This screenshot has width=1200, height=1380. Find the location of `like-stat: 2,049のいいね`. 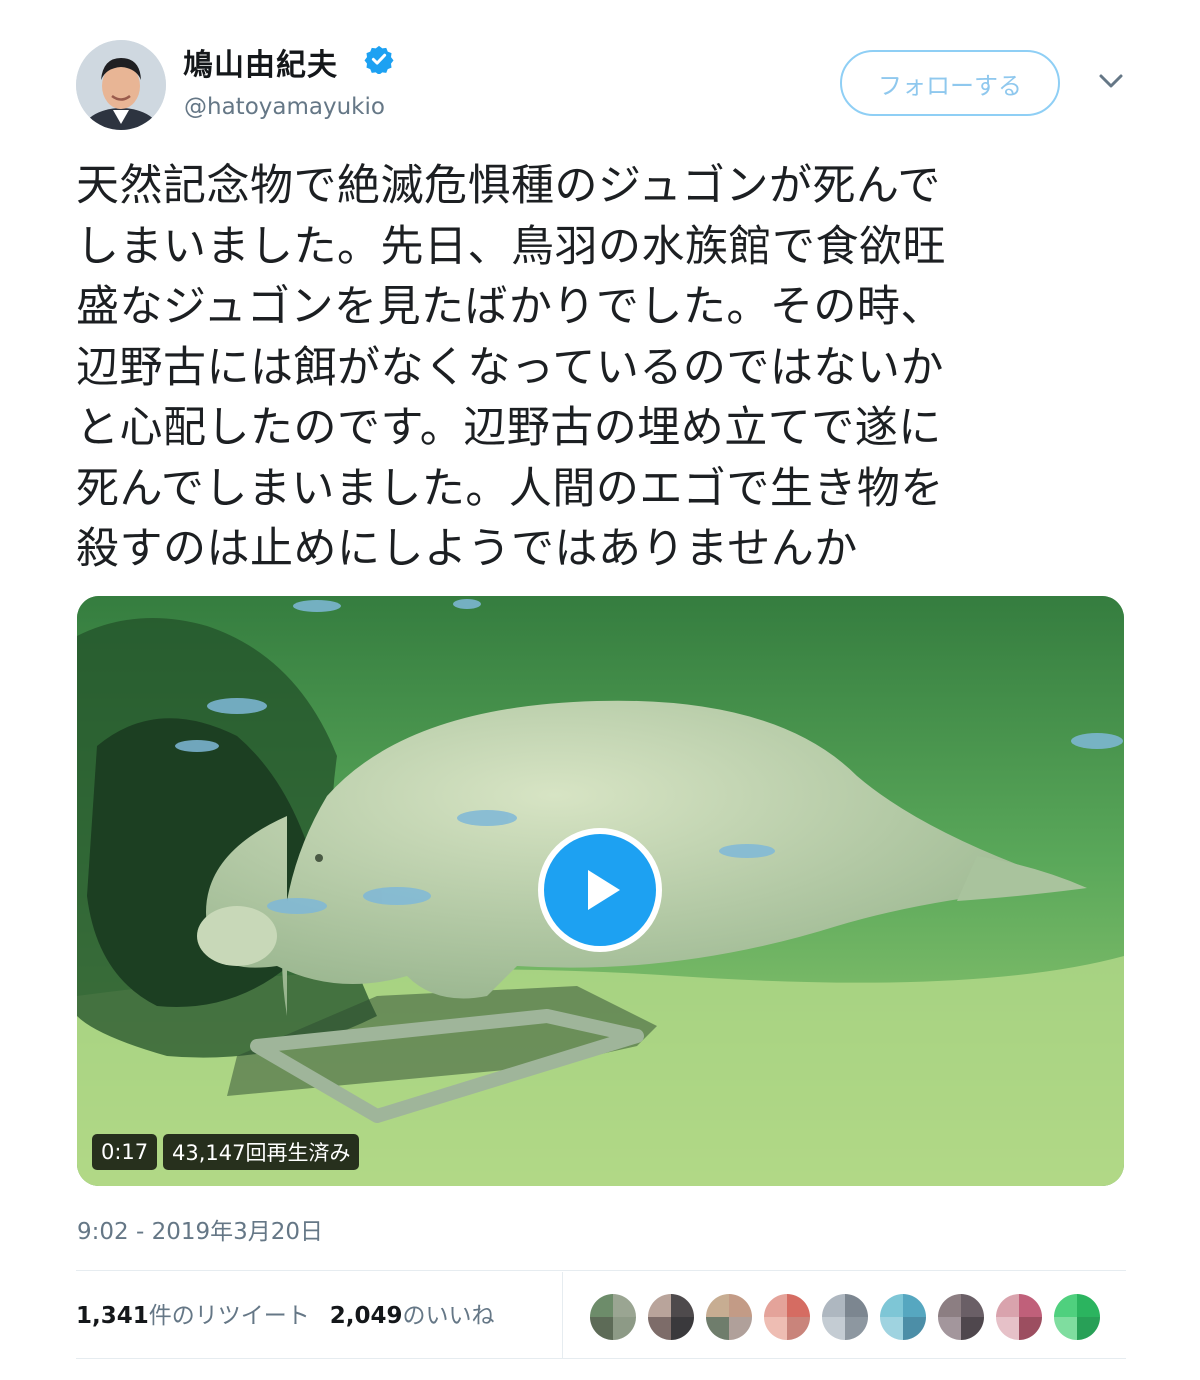

like-stat: 2,049のいいね is located at coordinates (412, 1313).